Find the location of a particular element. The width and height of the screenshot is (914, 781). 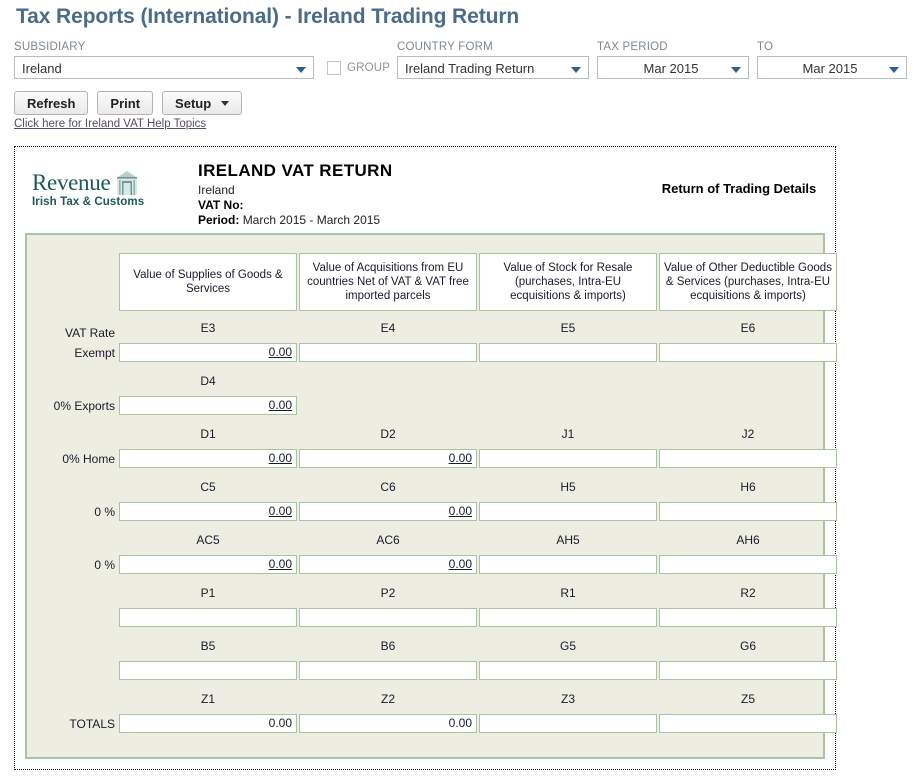

field-input-ah5 is located at coordinates (568, 564).